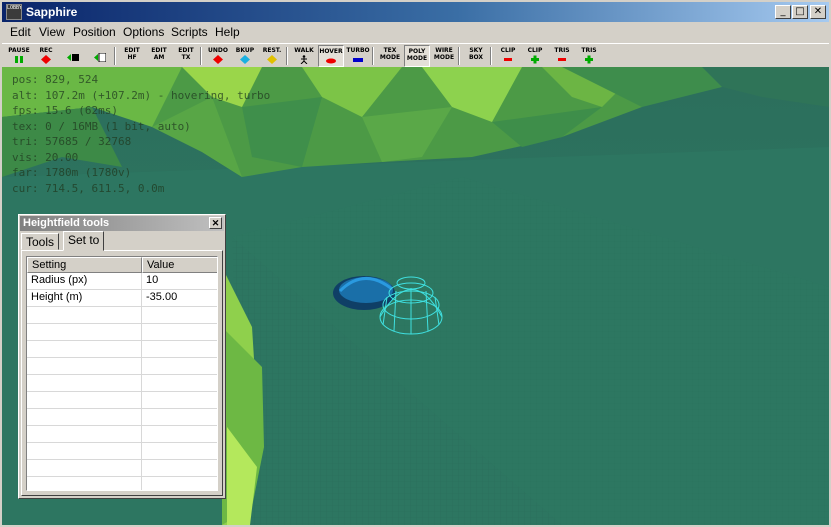 This screenshot has width=831, height=527. Describe the element at coordinates (72, 141) in the screenshot. I see `hud-line: tri: 57685 / 32768` at that location.